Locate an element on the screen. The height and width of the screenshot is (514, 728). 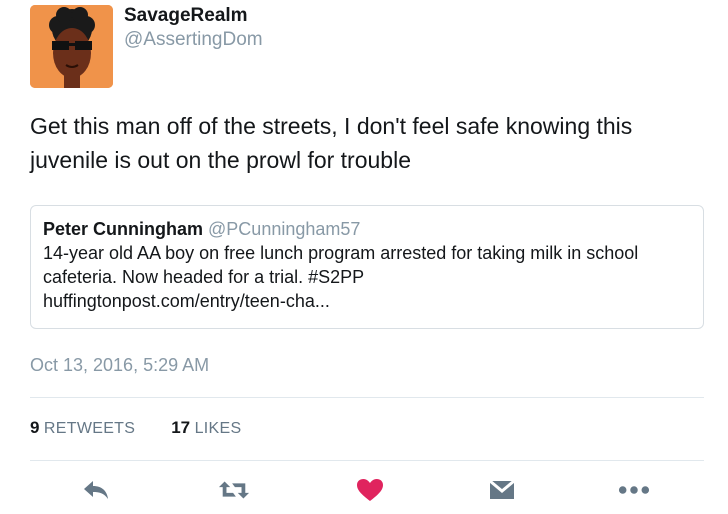
more-icon is located at coordinates (634, 490).